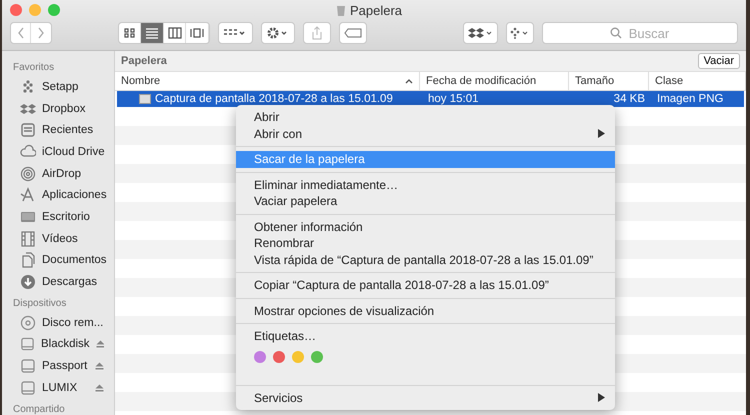  Describe the element at coordinates (425, 226) in the screenshot. I see `menu-item: Obtener información` at that location.